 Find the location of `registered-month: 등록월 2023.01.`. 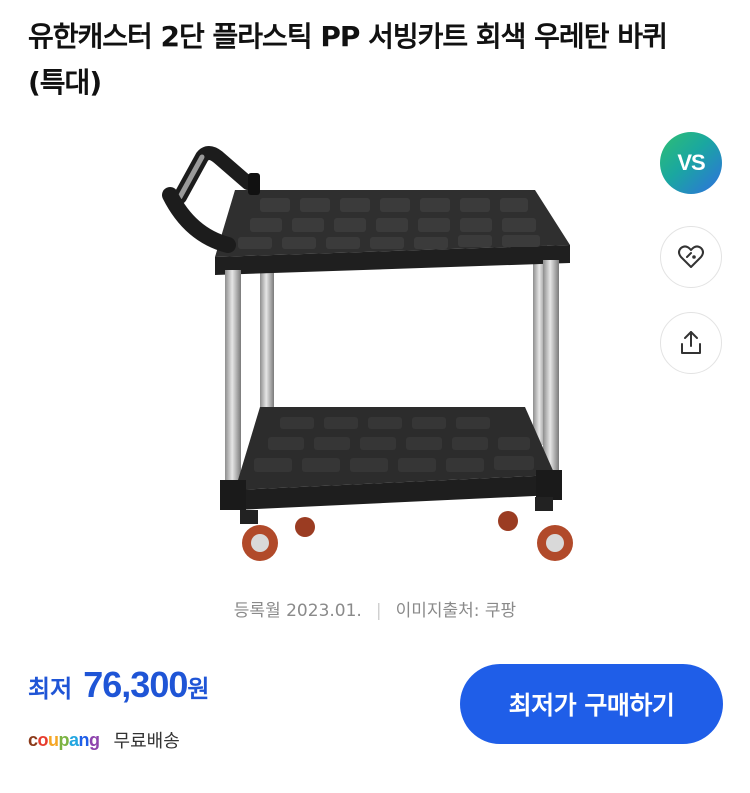

registered-month: 등록월 2023.01. is located at coordinates (297, 611).